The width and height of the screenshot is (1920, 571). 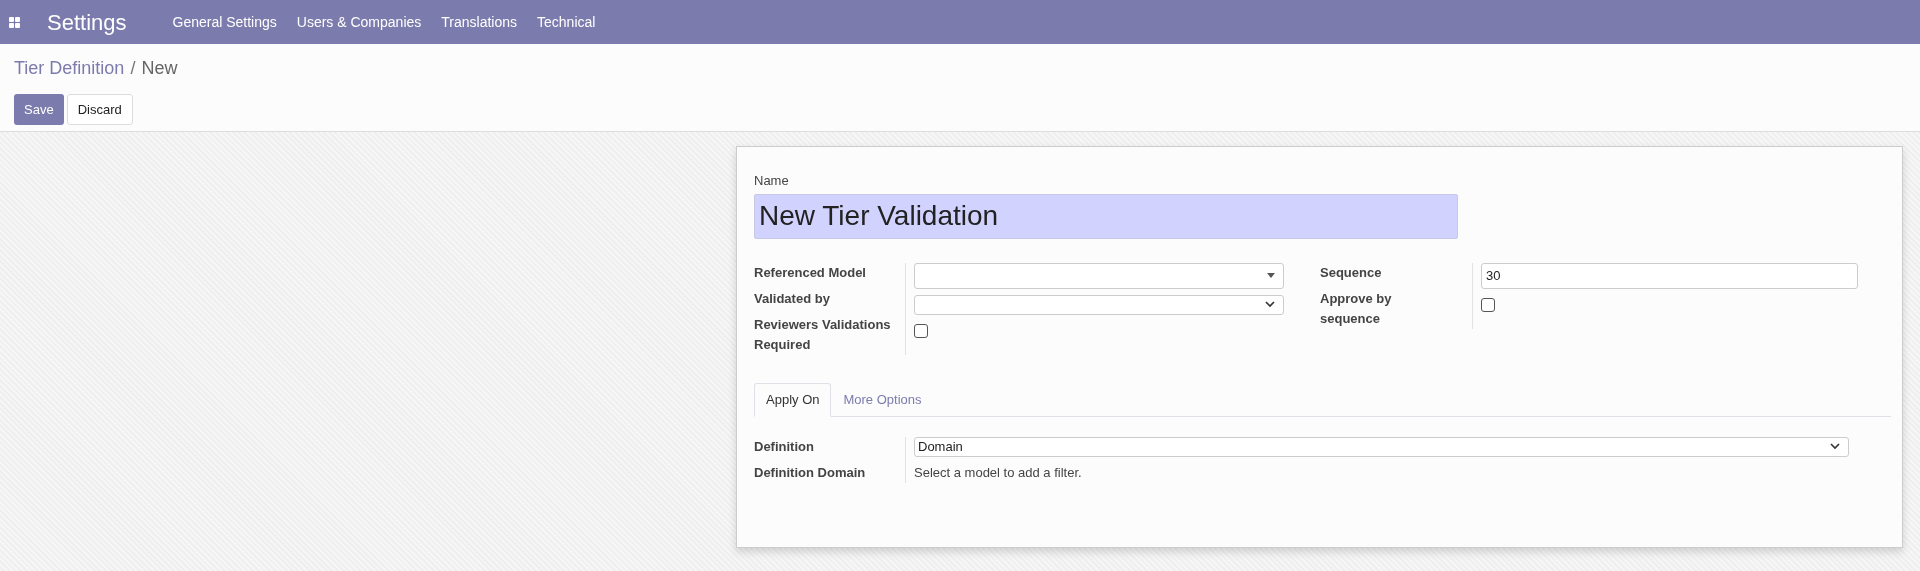 I want to click on menu-link: Translations, so click(x=479, y=22).